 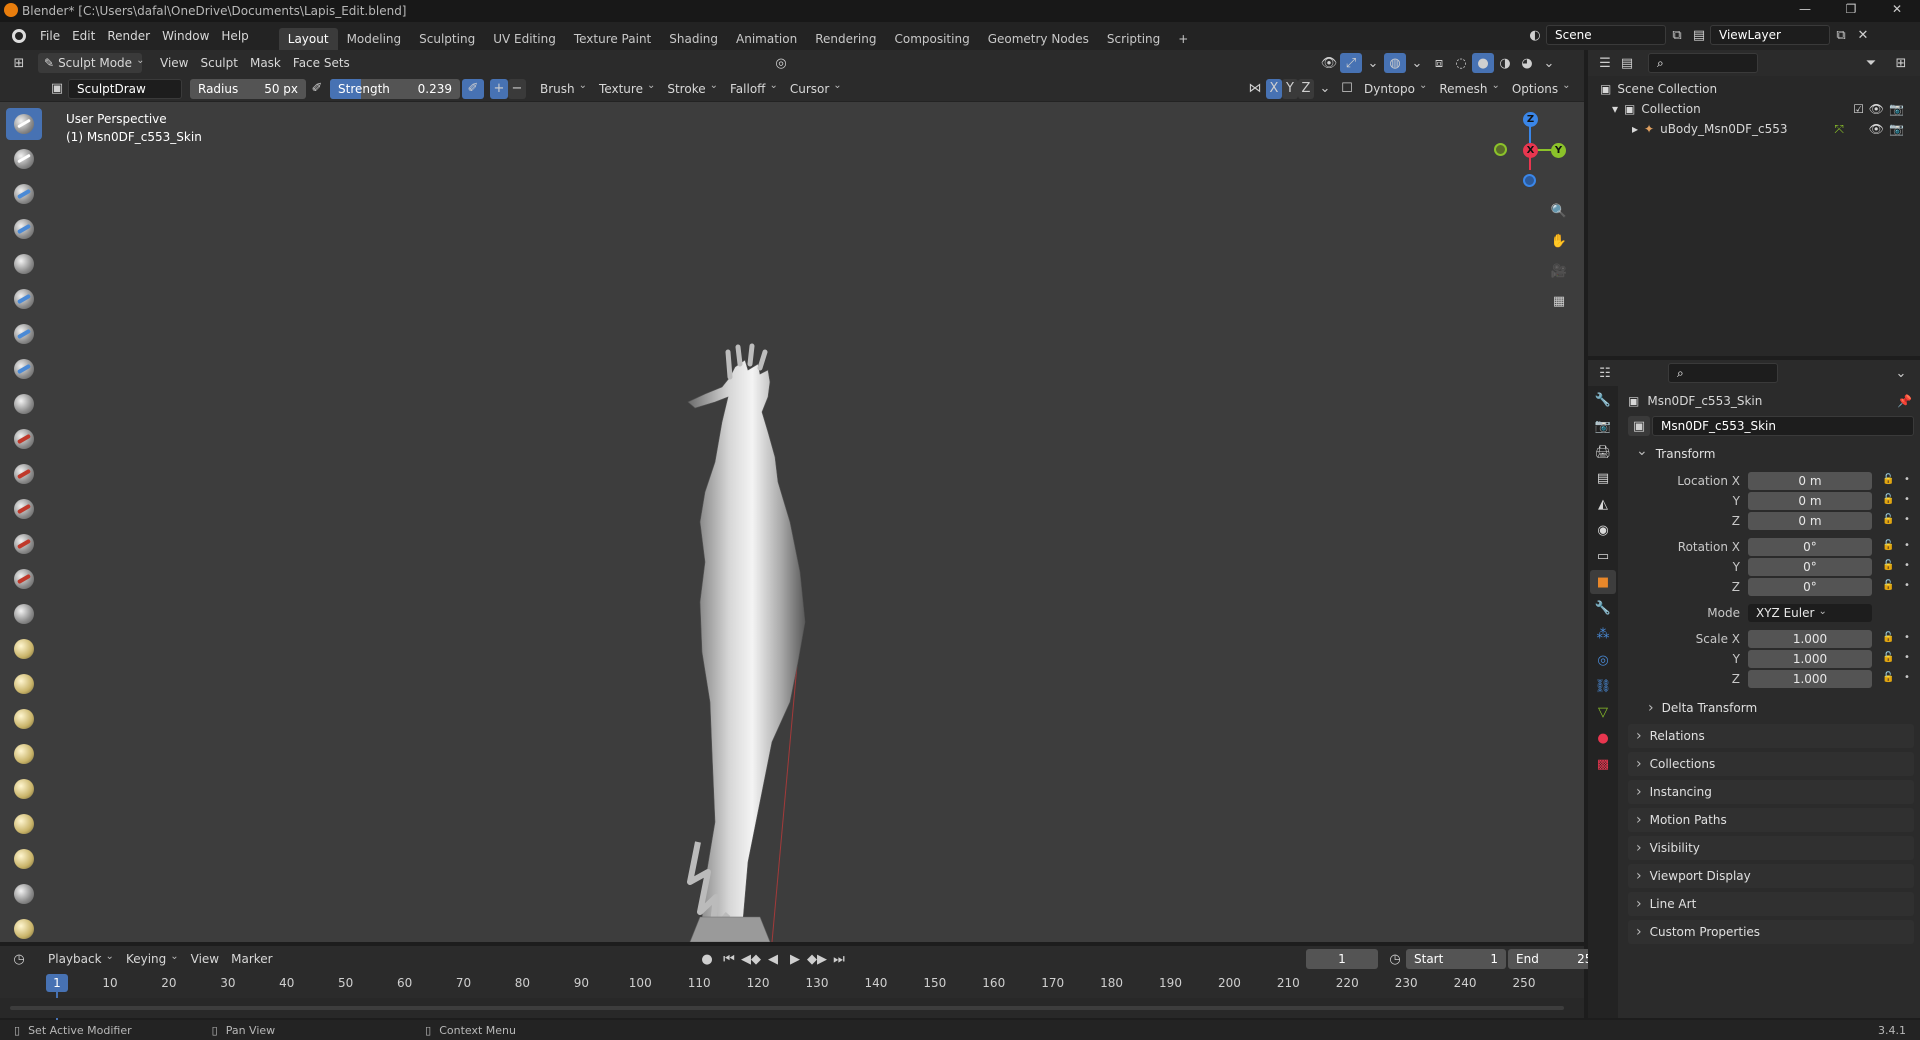 What do you see at coordinates (24, 334) in the screenshot?
I see `tool-inflate` at bounding box center [24, 334].